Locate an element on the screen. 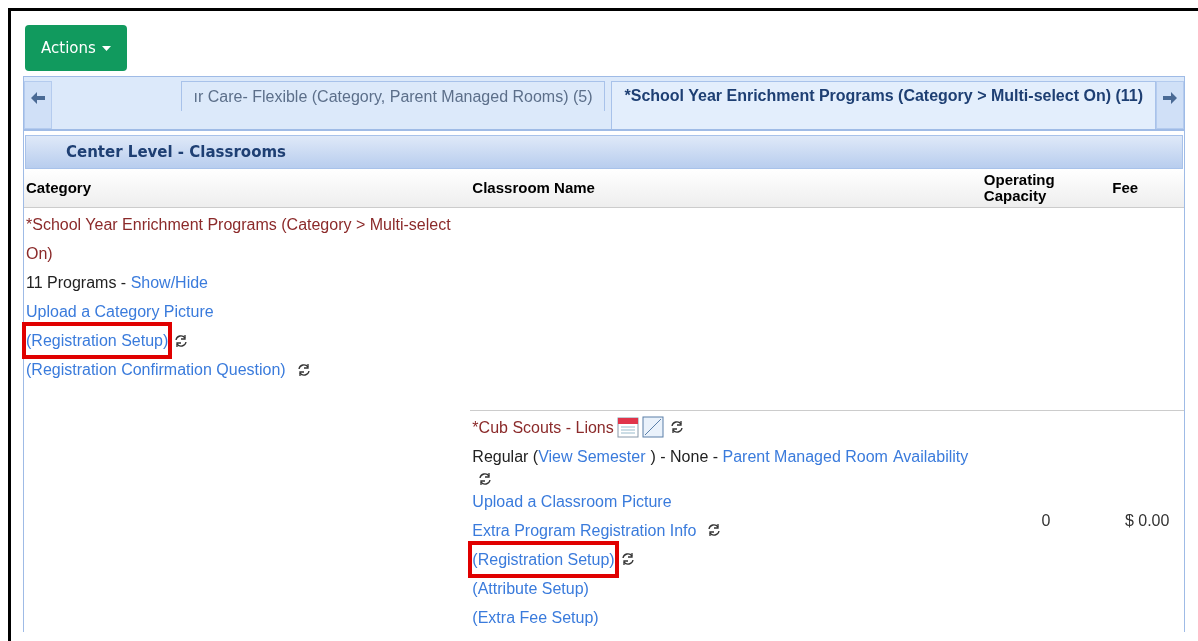  line-text: Regular ( is located at coordinates (505, 456).